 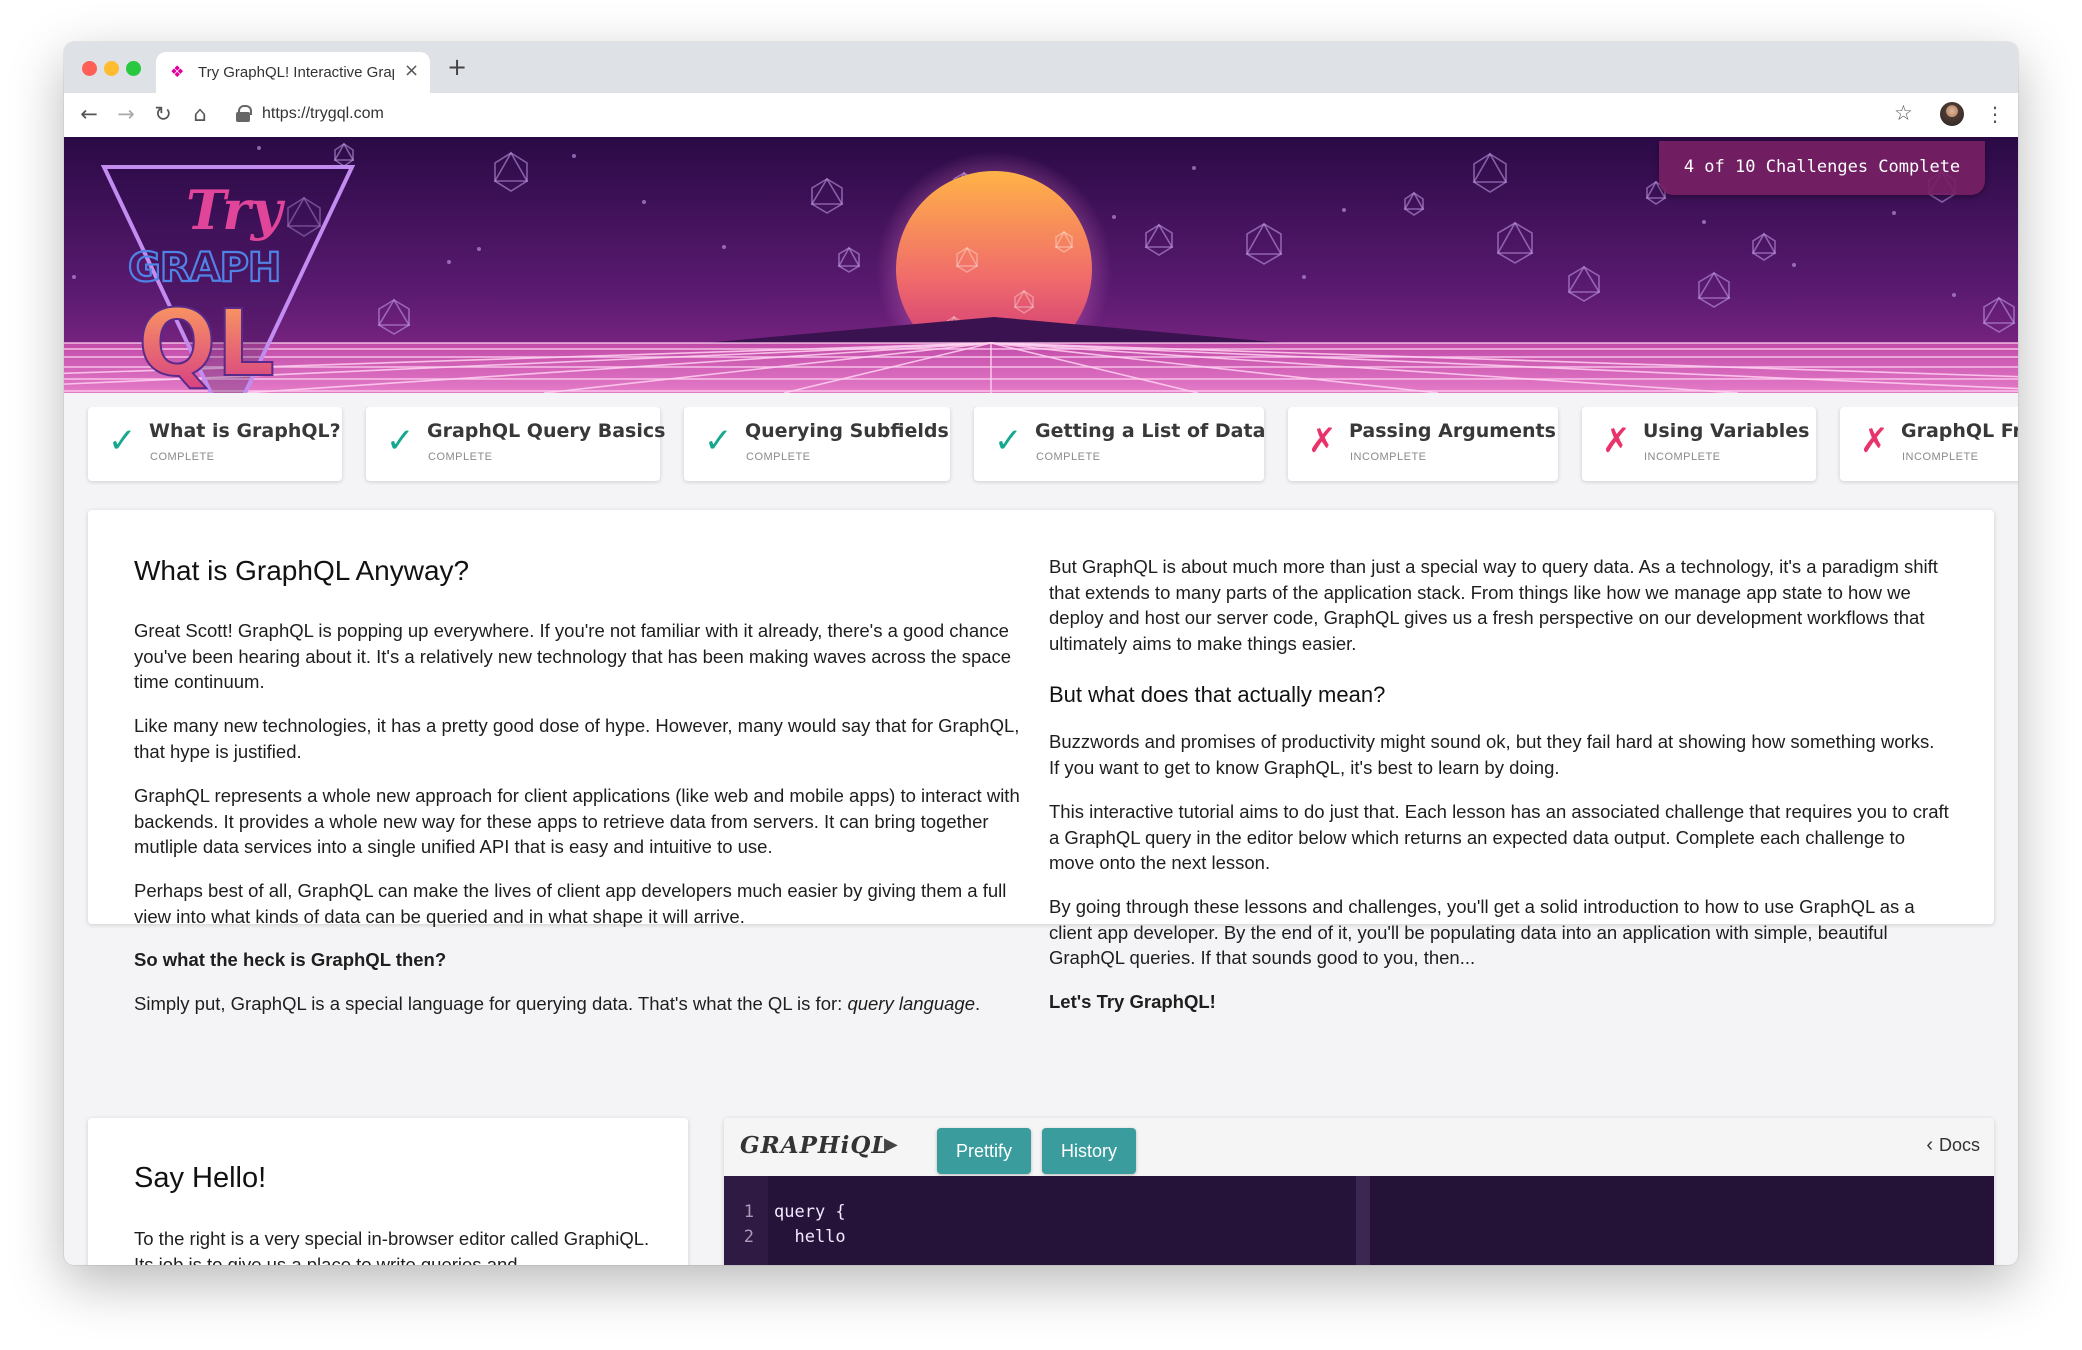 What do you see at coordinates (1959, 1145) in the screenshot?
I see `docs-label: Docs` at bounding box center [1959, 1145].